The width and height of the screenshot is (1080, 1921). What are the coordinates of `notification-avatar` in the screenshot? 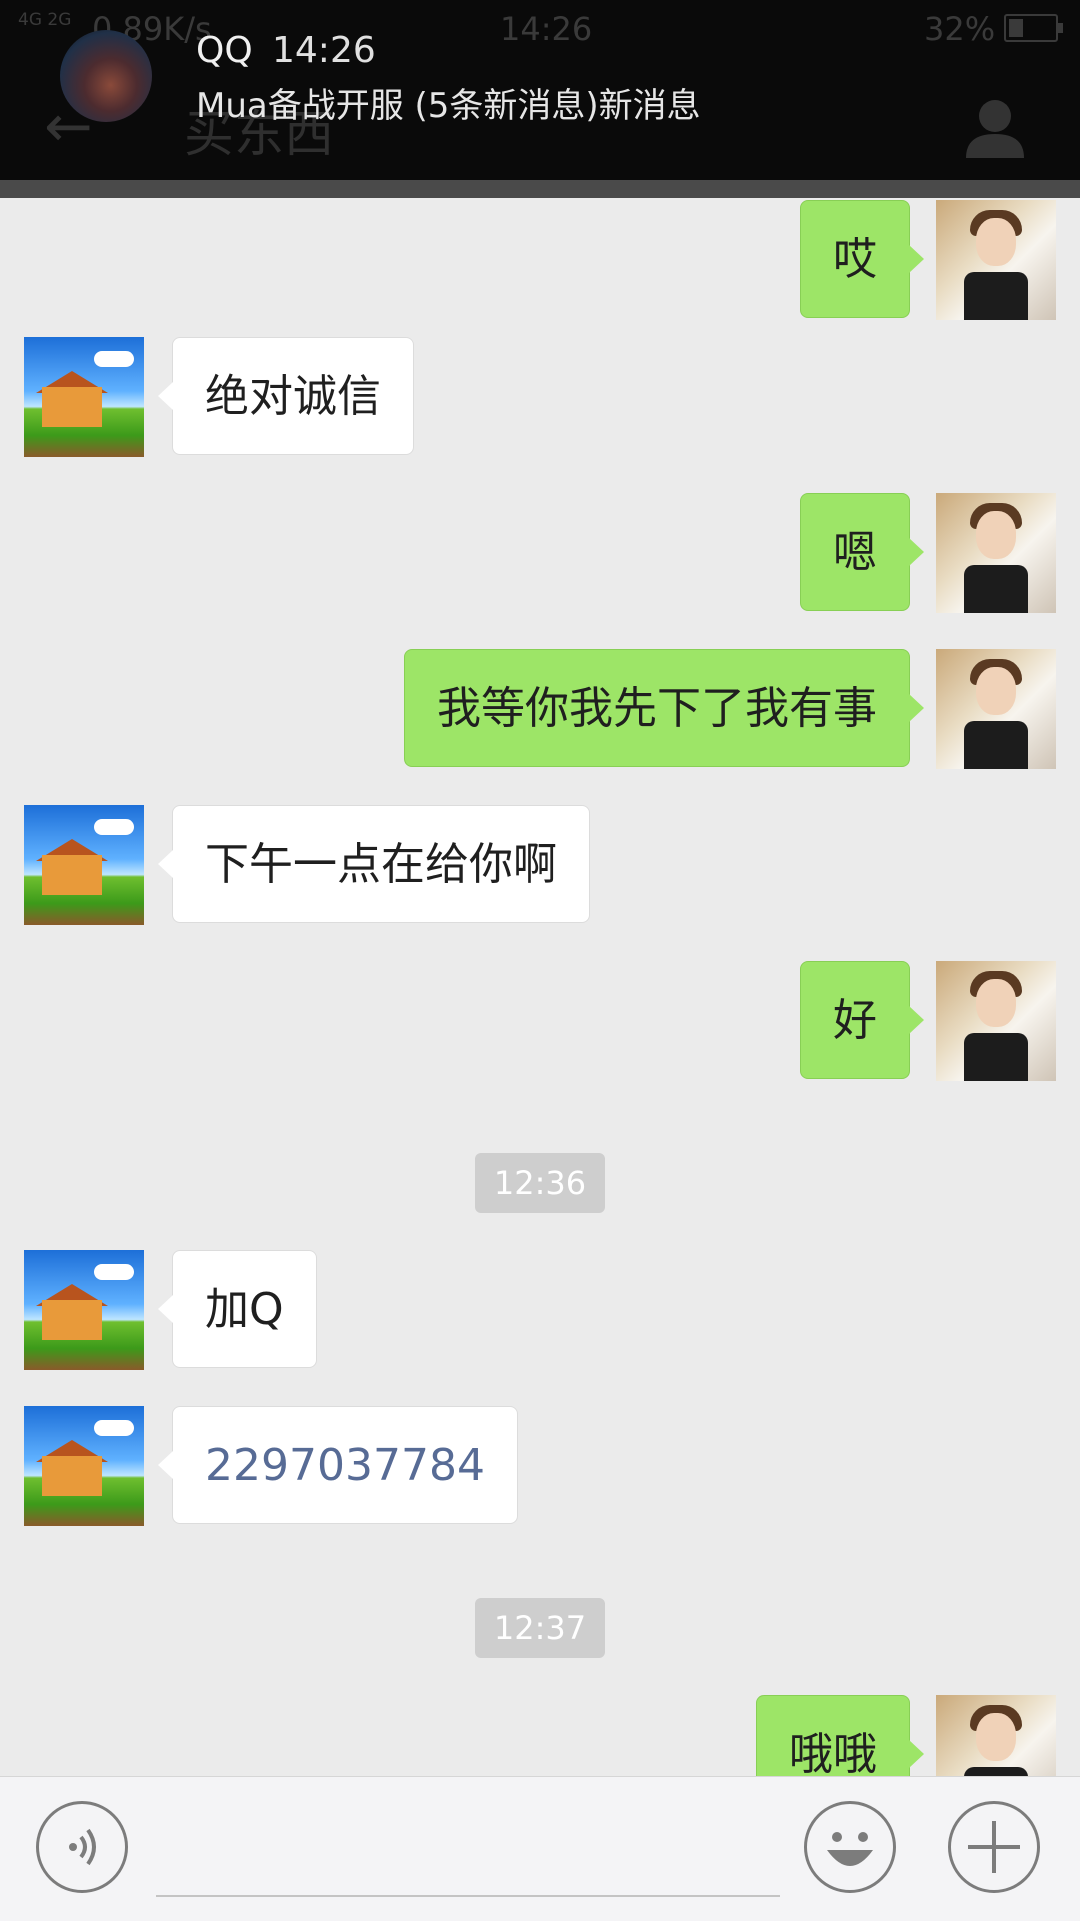 It's located at (106, 76).